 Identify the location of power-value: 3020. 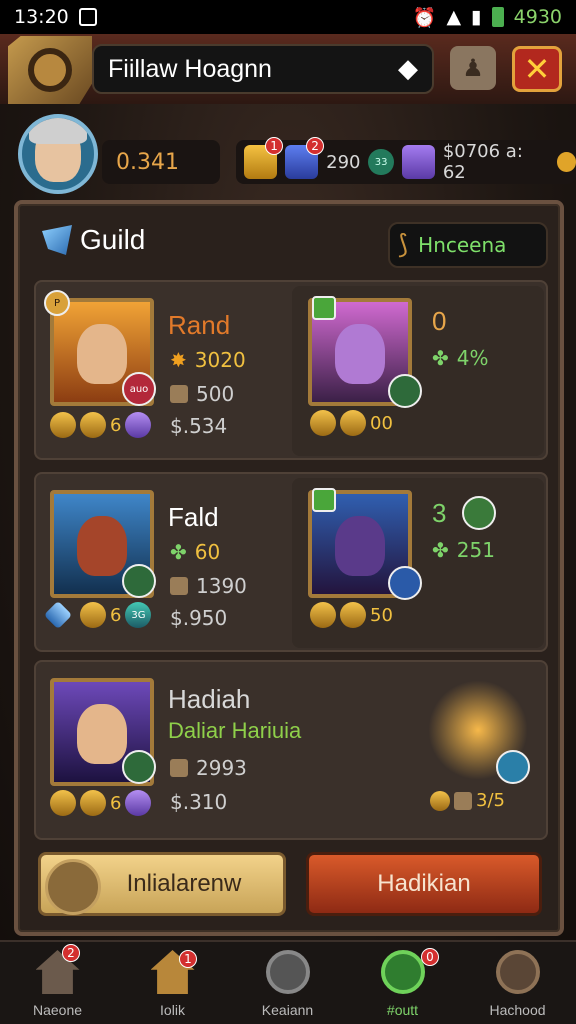
(220, 360).